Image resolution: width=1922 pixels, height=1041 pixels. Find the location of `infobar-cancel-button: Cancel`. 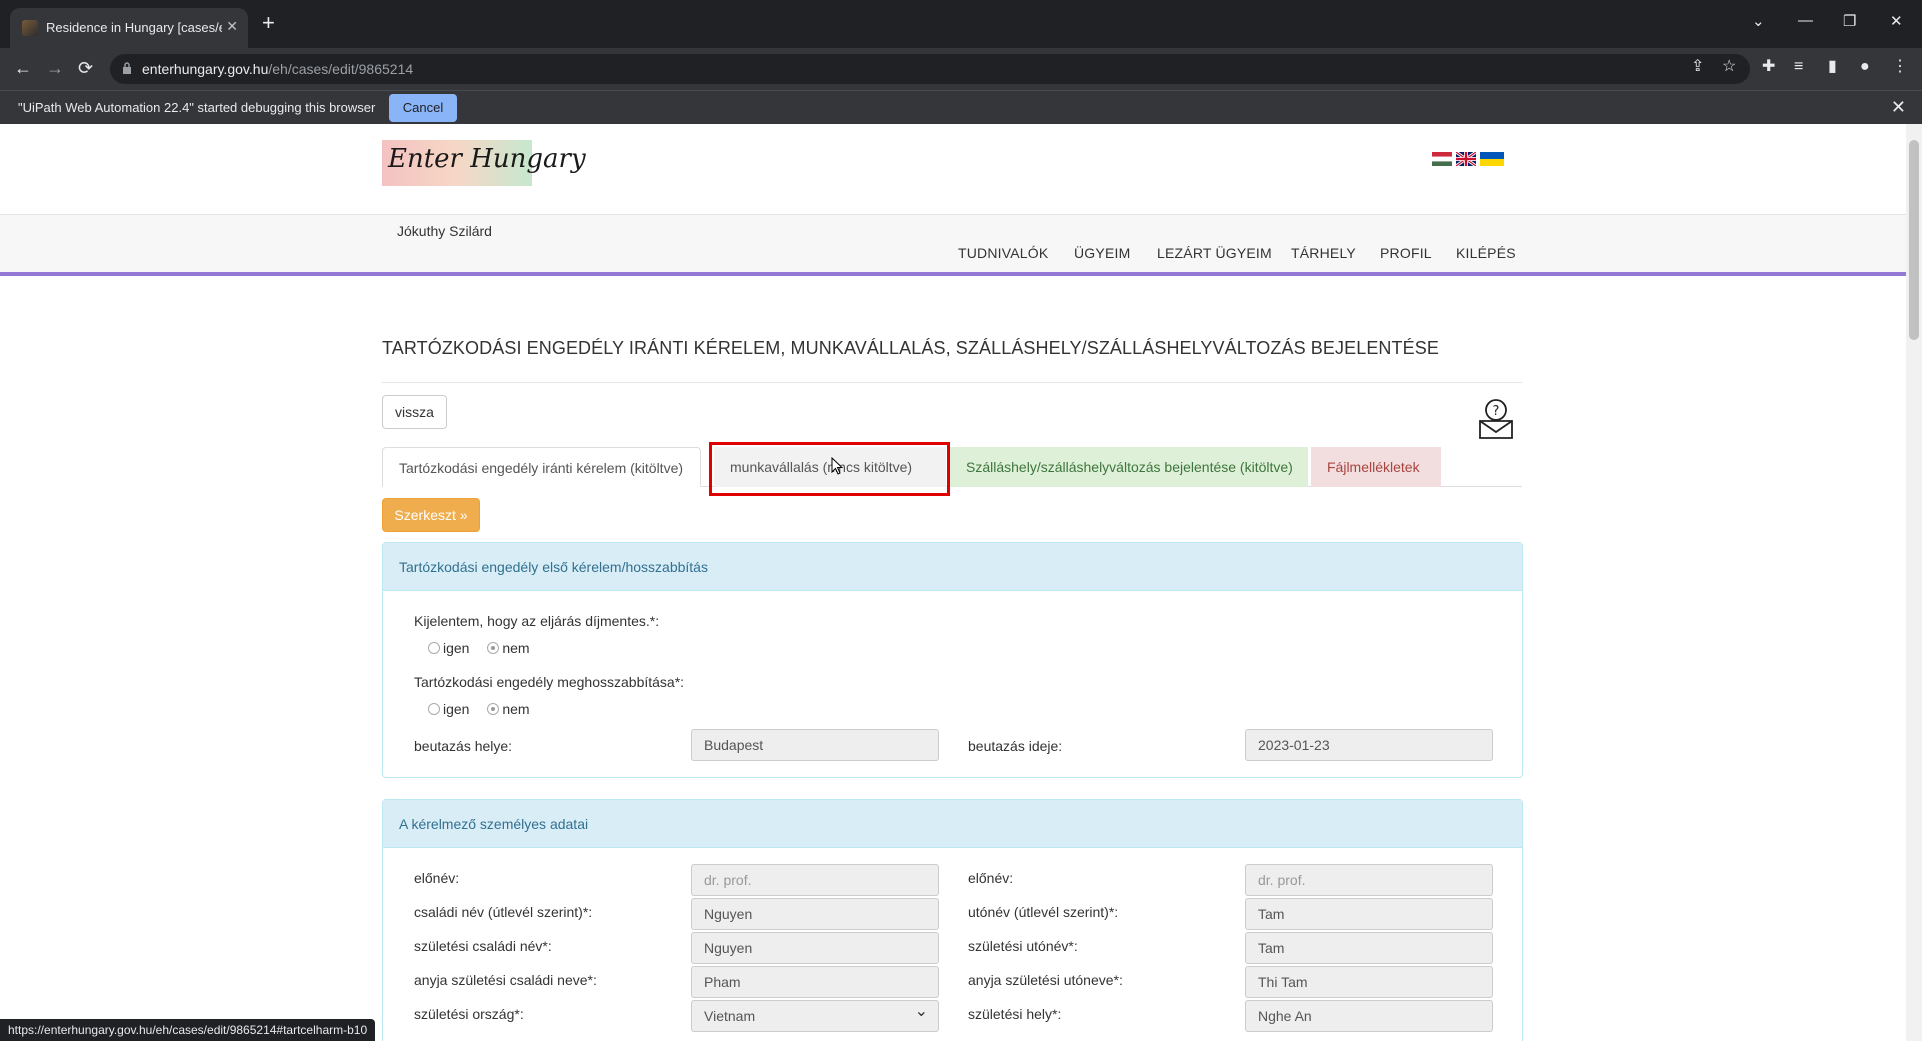

infobar-cancel-button: Cancel is located at coordinates (423, 108).